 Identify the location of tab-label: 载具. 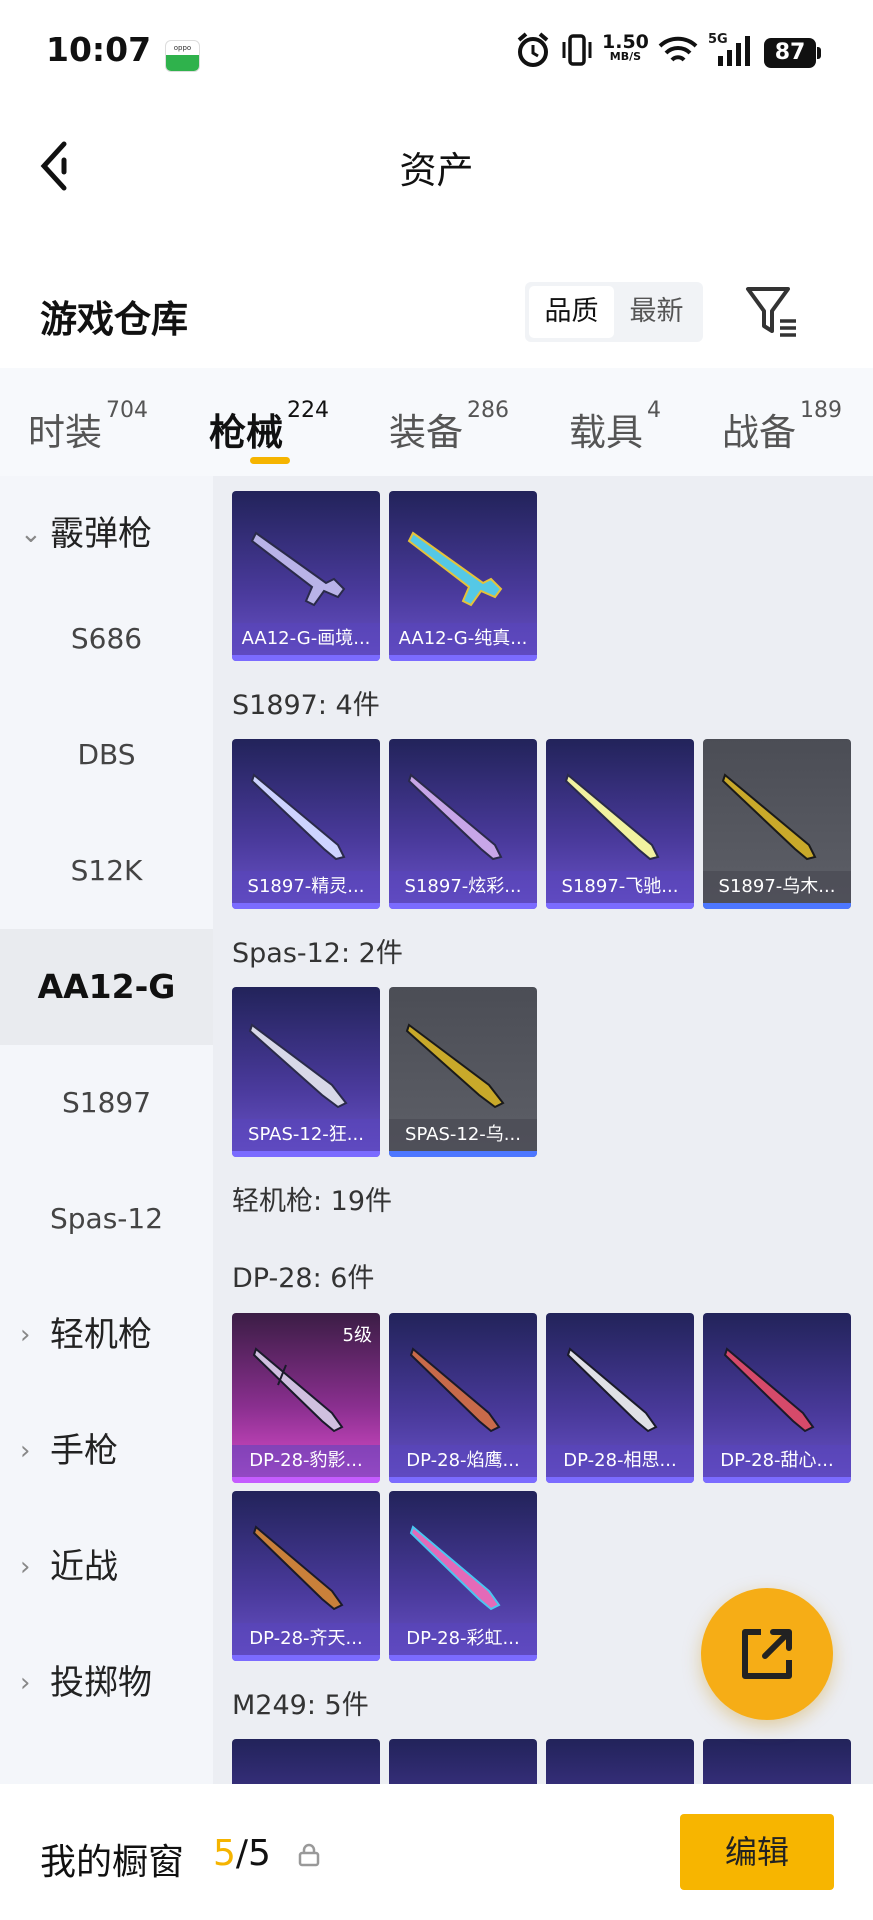
(606, 432).